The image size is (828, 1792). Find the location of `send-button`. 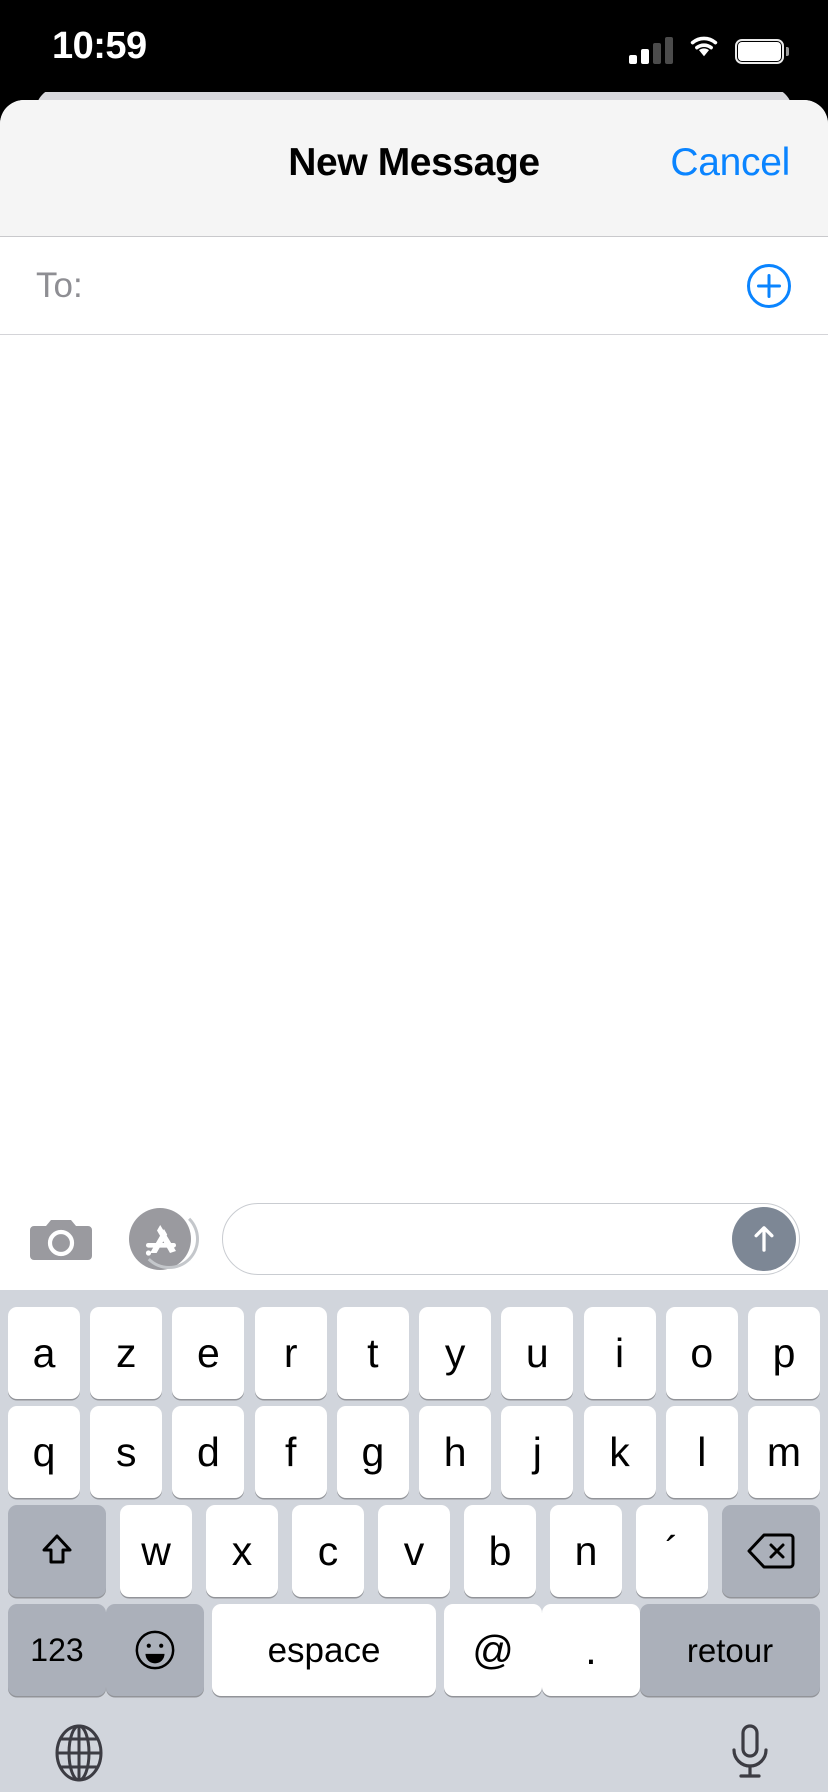

send-button is located at coordinates (764, 1239).